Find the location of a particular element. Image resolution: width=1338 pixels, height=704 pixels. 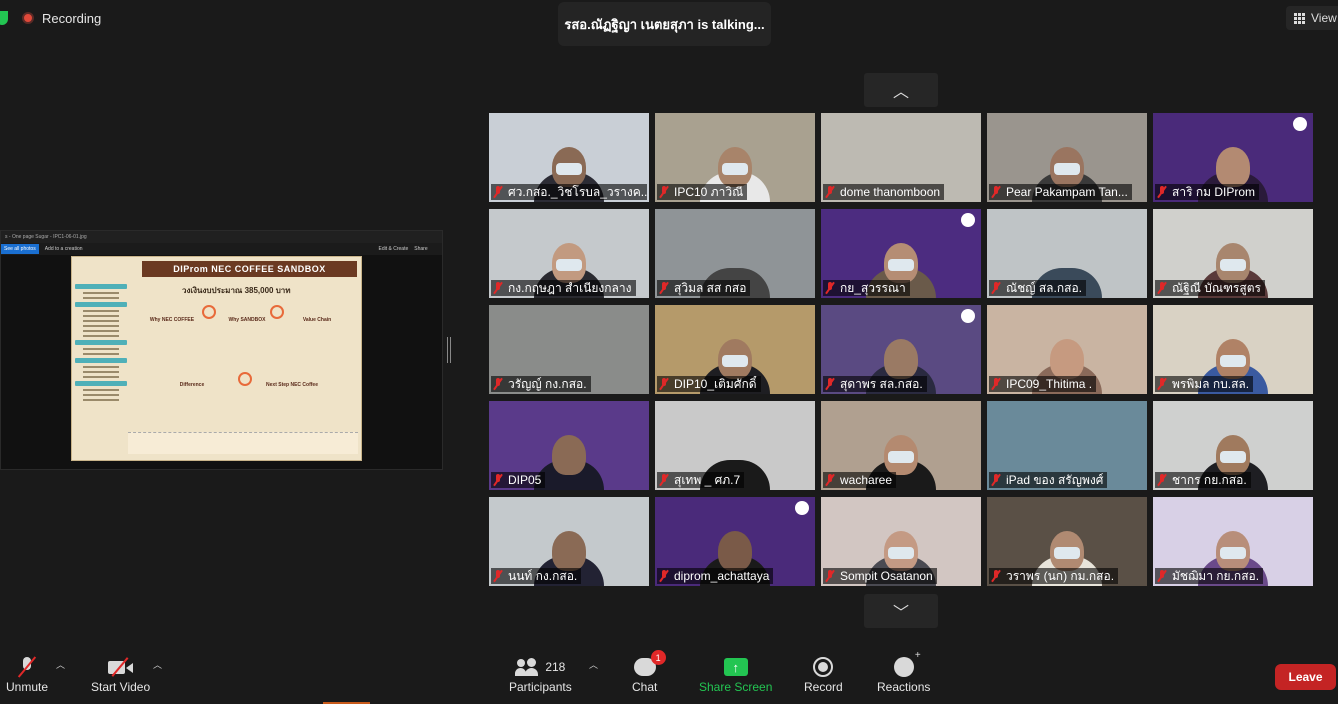

share-screen-button: ↑ Share Screen is located at coordinates (735, 674).